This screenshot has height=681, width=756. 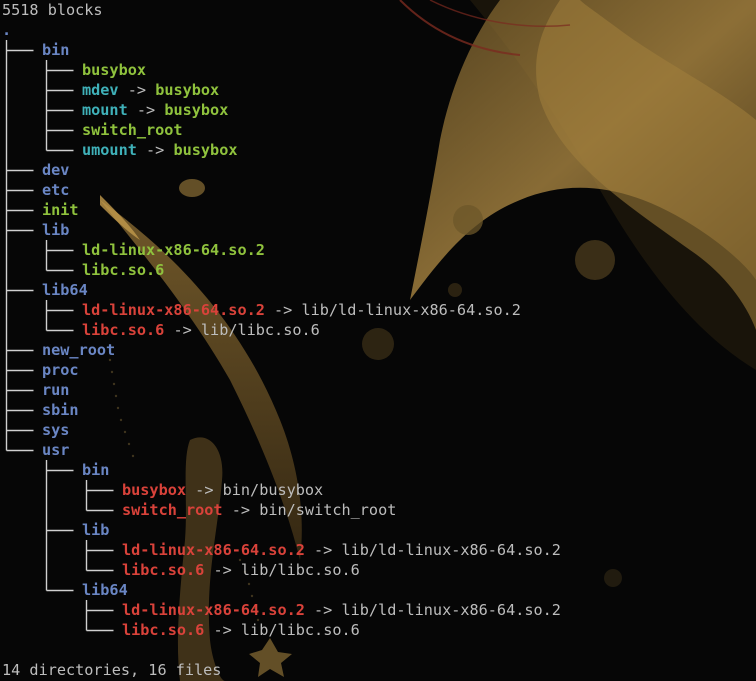 What do you see at coordinates (56, 190) in the screenshot?
I see `directory-name: etc` at bounding box center [56, 190].